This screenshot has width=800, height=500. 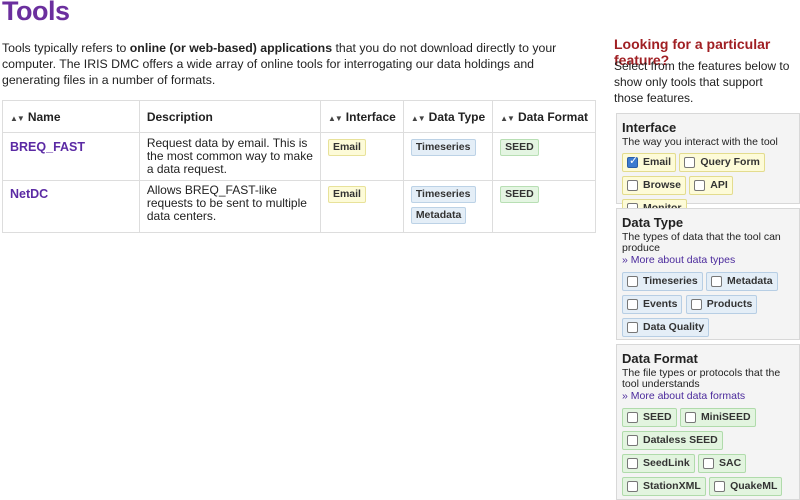 I want to click on column-header-interface: ▲▼ Interface, so click(x=361, y=116).